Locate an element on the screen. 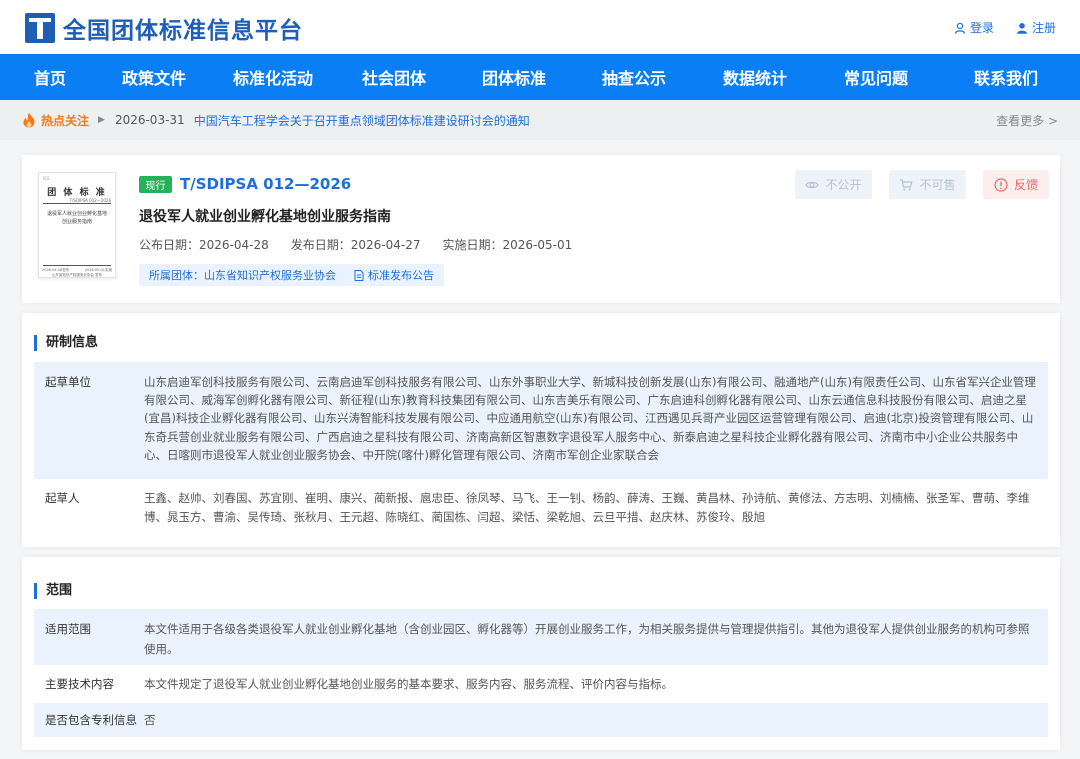  not-public-button: 不公开 is located at coordinates (833, 184).